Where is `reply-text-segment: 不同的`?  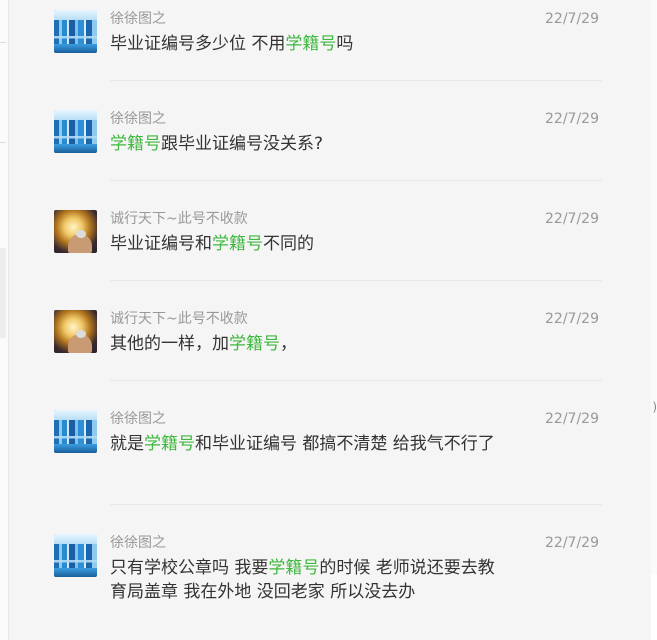
reply-text-segment: 不同的 is located at coordinates (288, 244).